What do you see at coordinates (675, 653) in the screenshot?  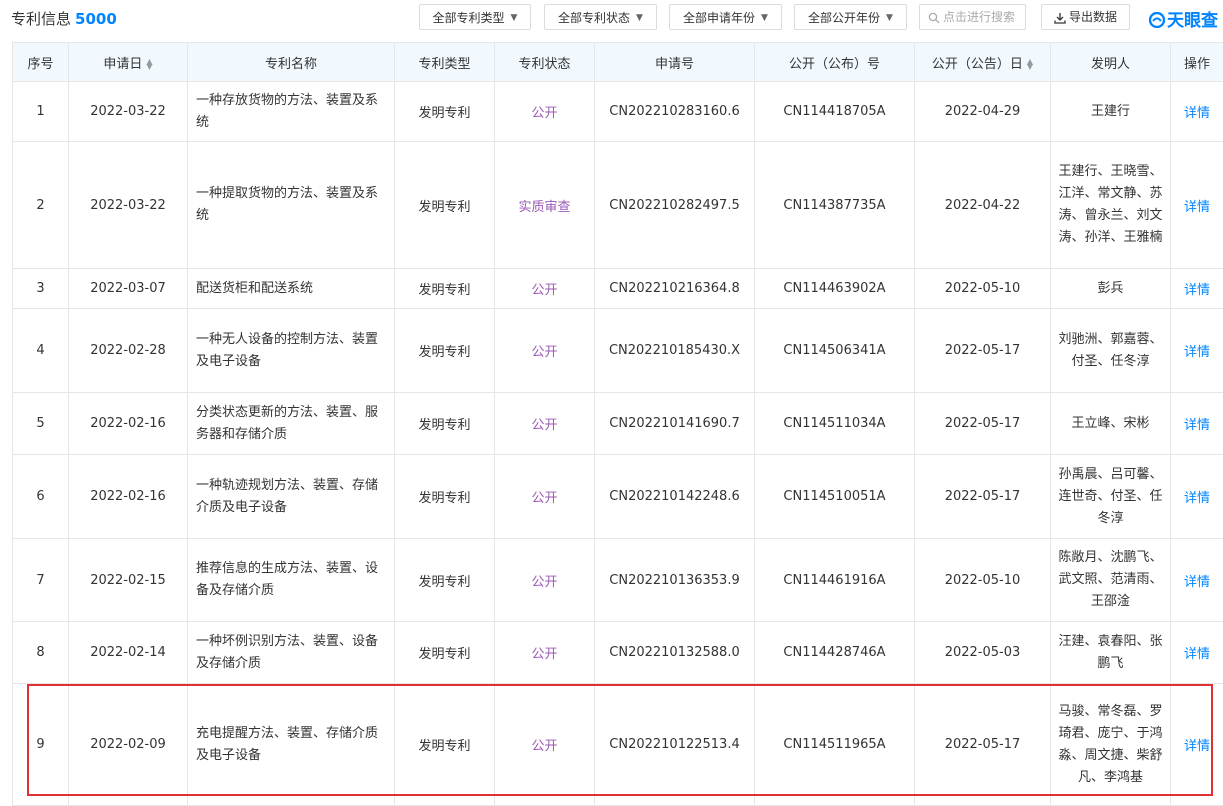 I see `cell-application-no: CN202210132588.0` at bounding box center [675, 653].